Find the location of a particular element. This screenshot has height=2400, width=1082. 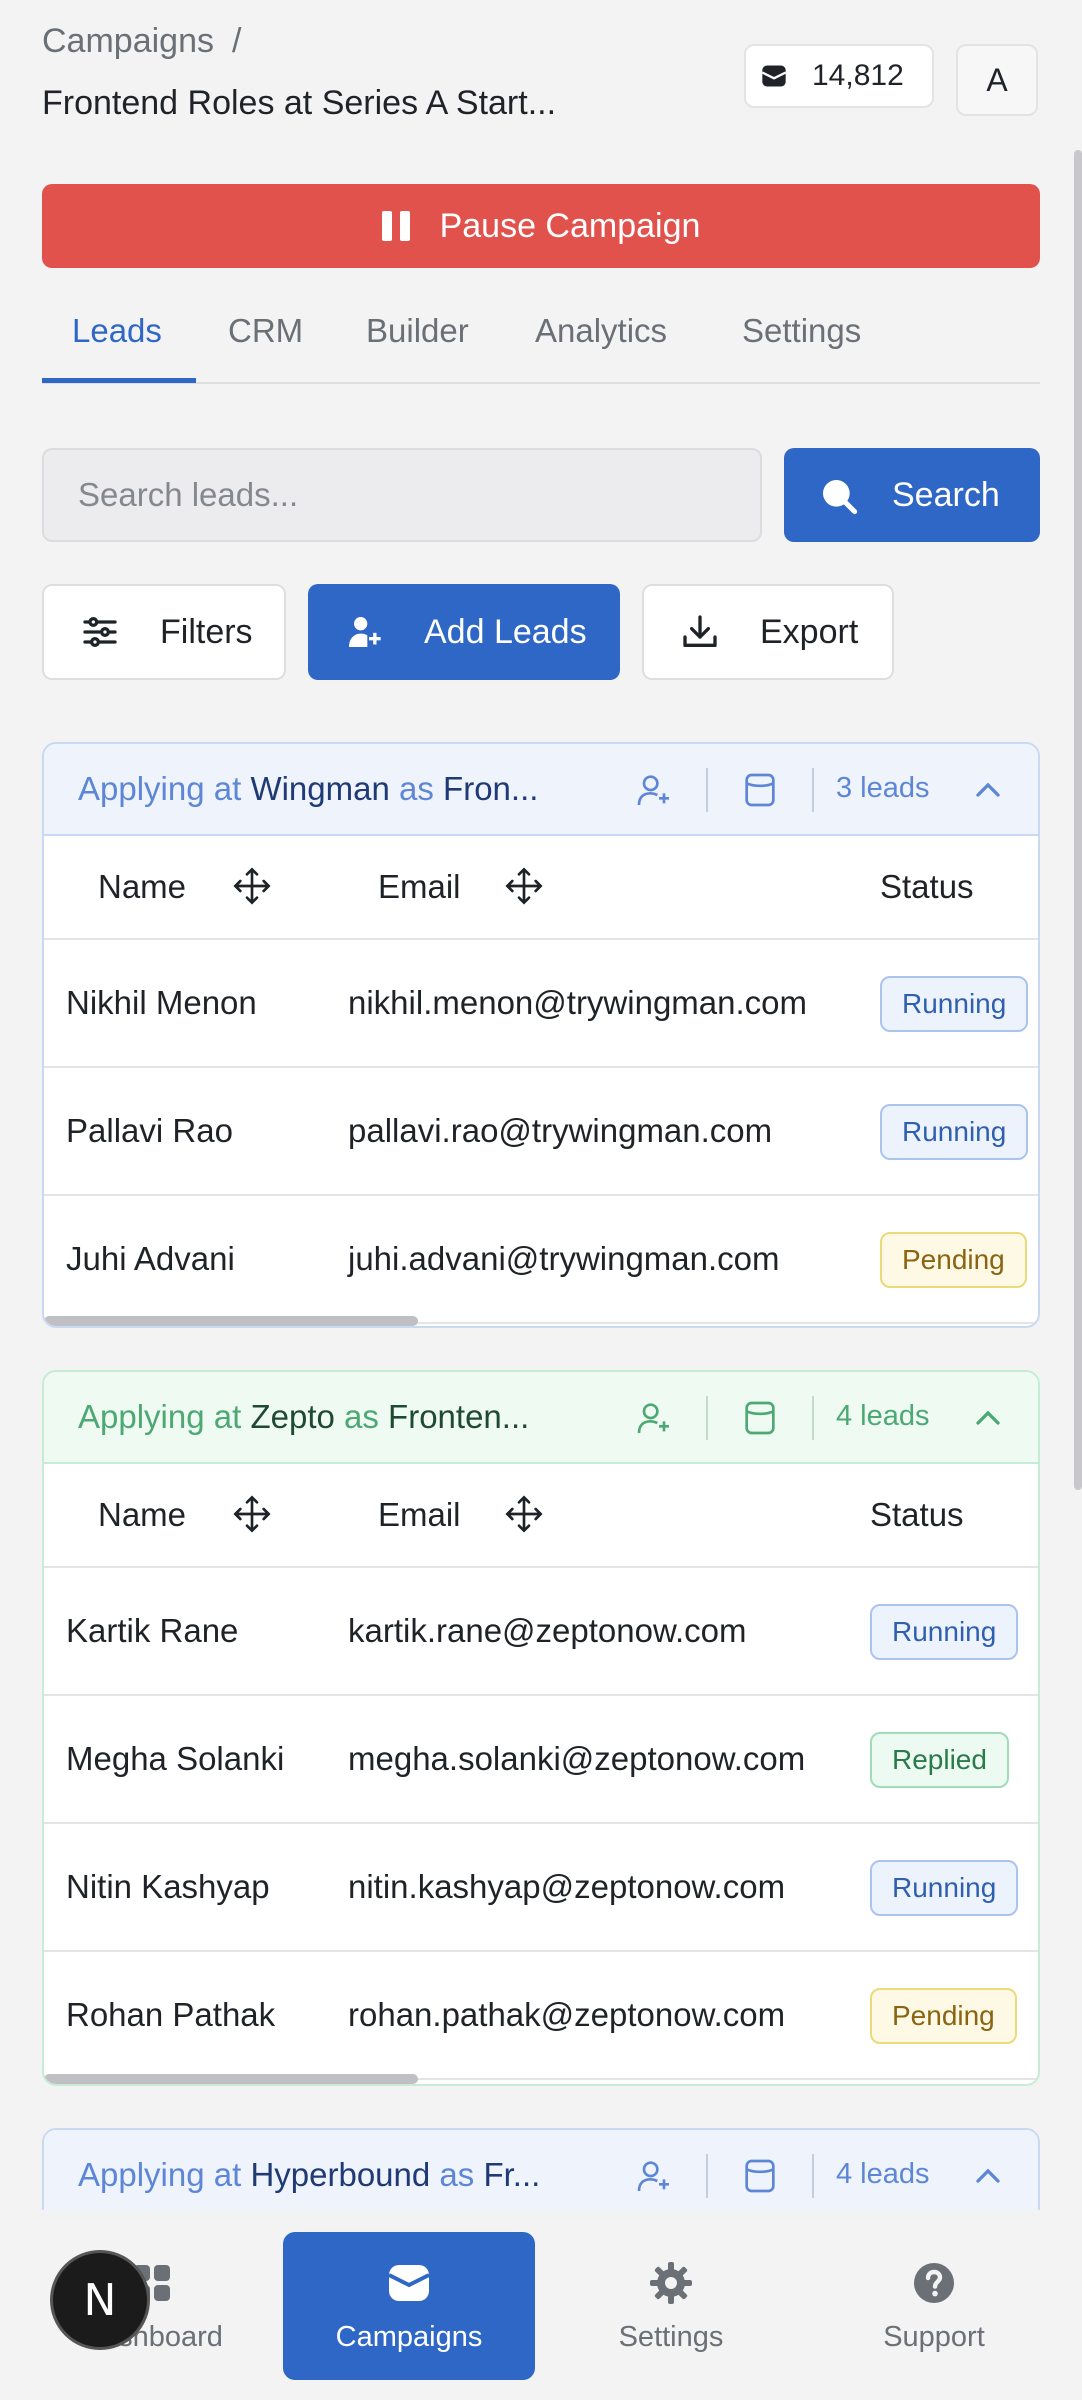

export-button: Export is located at coordinates (768, 632).